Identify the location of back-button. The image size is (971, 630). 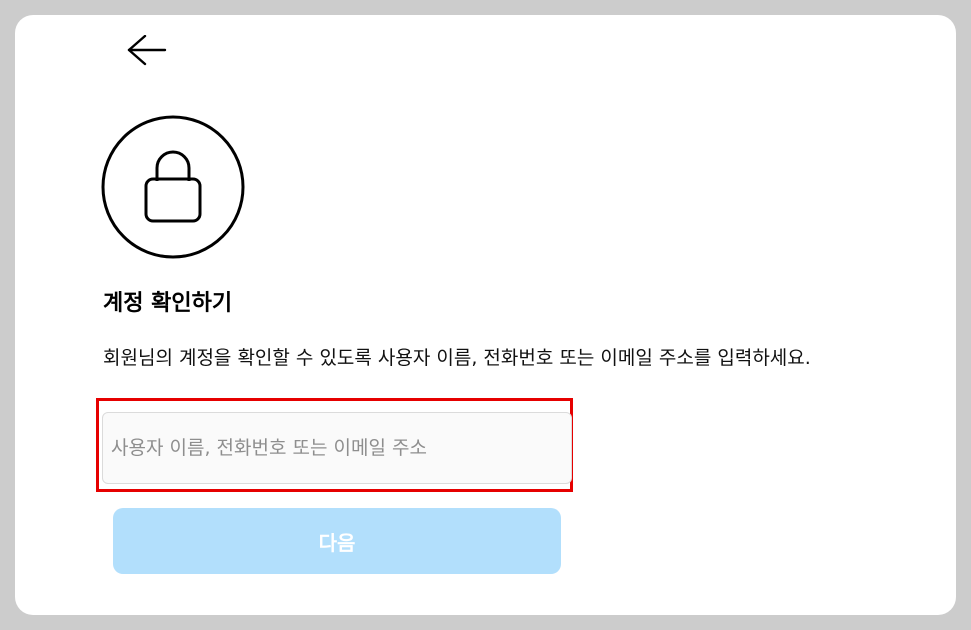
(155, 52).